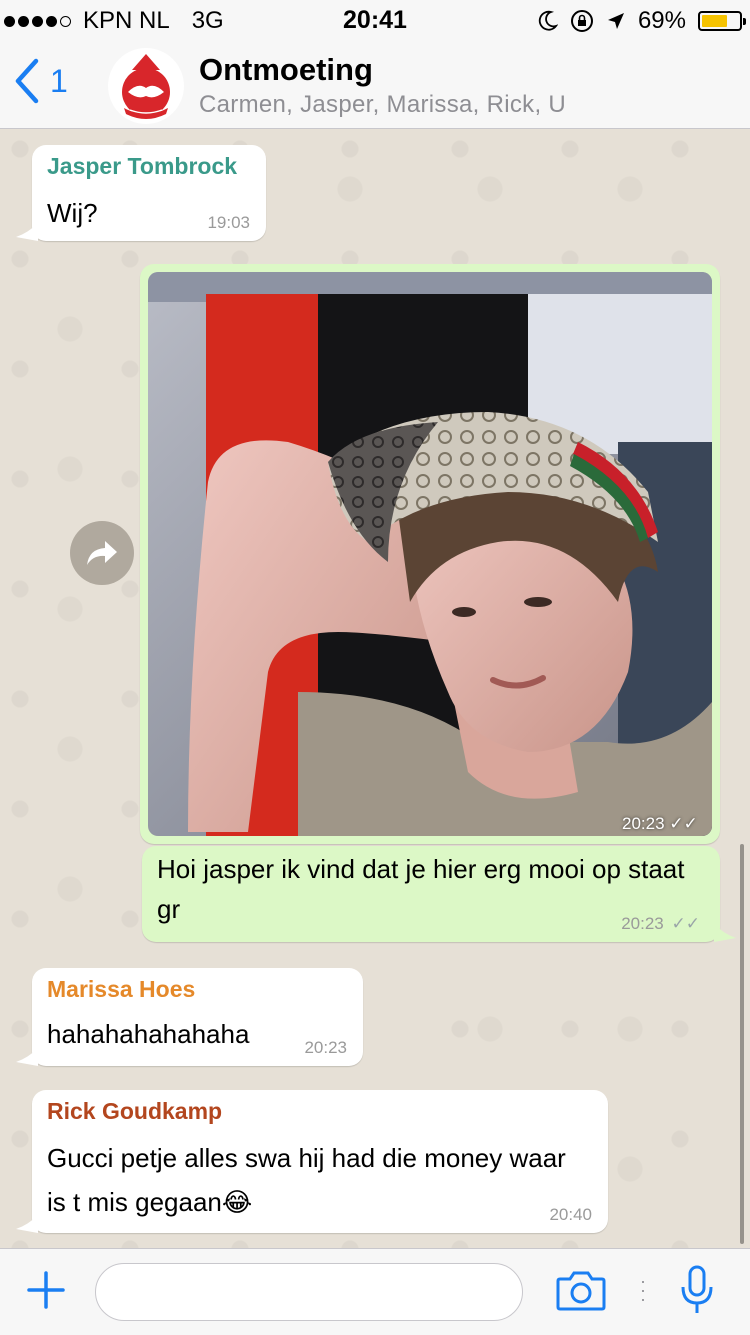  Describe the element at coordinates (121, 989) in the screenshot. I see `message-sender: Marissa Hoes` at that location.